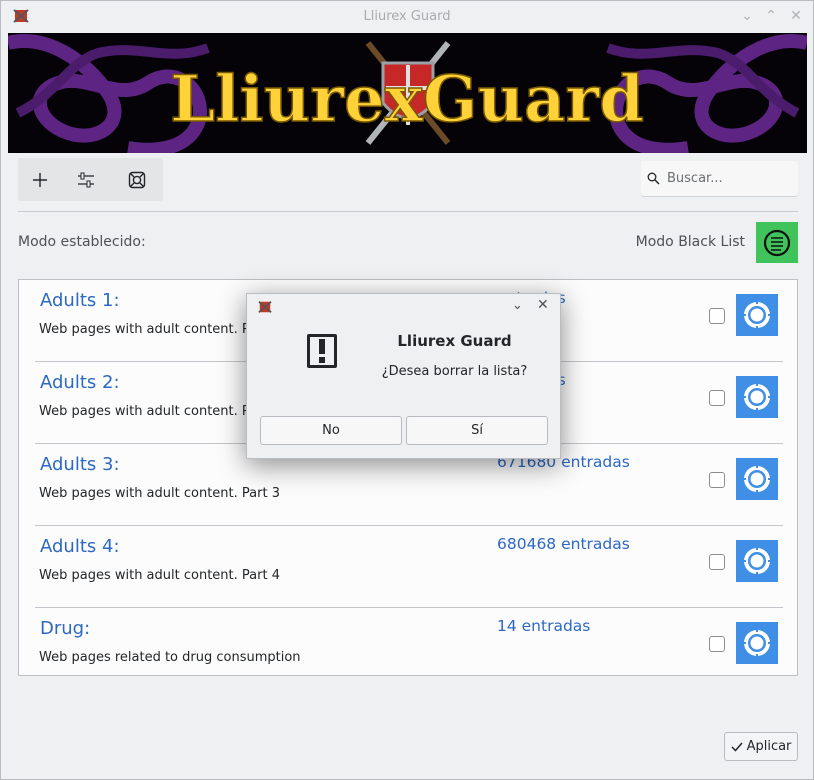  Describe the element at coordinates (265, 307) in the screenshot. I see `app-icon` at that location.